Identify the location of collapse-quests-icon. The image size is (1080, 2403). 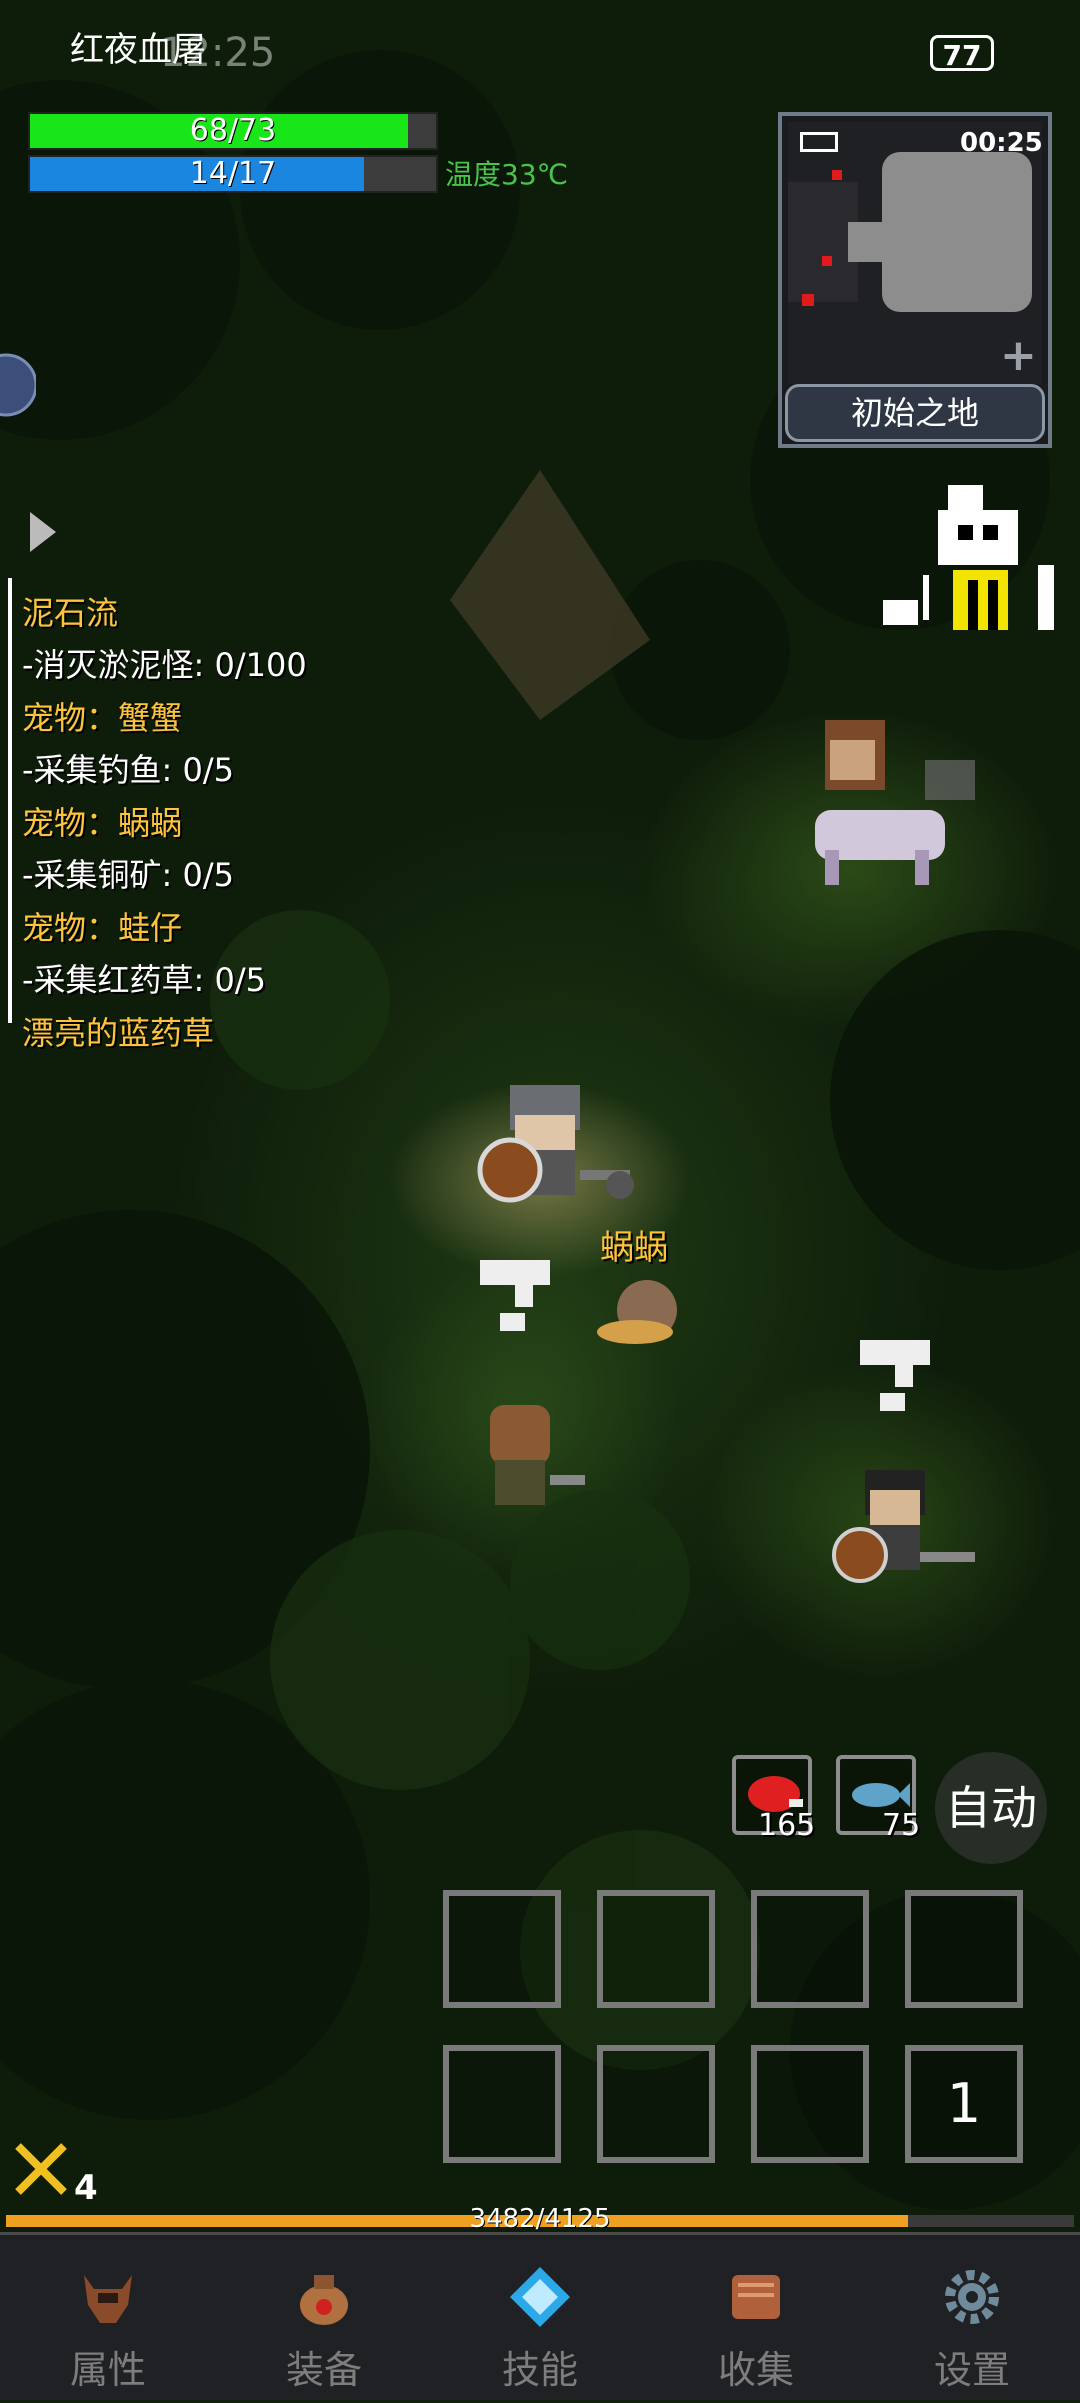
(43, 532).